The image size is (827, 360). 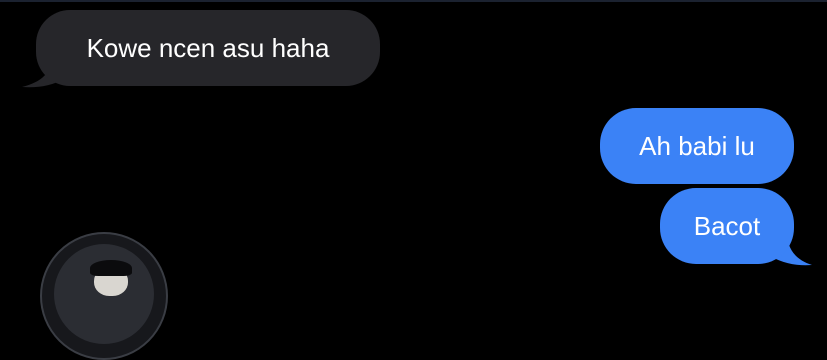 I want to click on message-text: Ah babi lu, so click(x=697, y=146).